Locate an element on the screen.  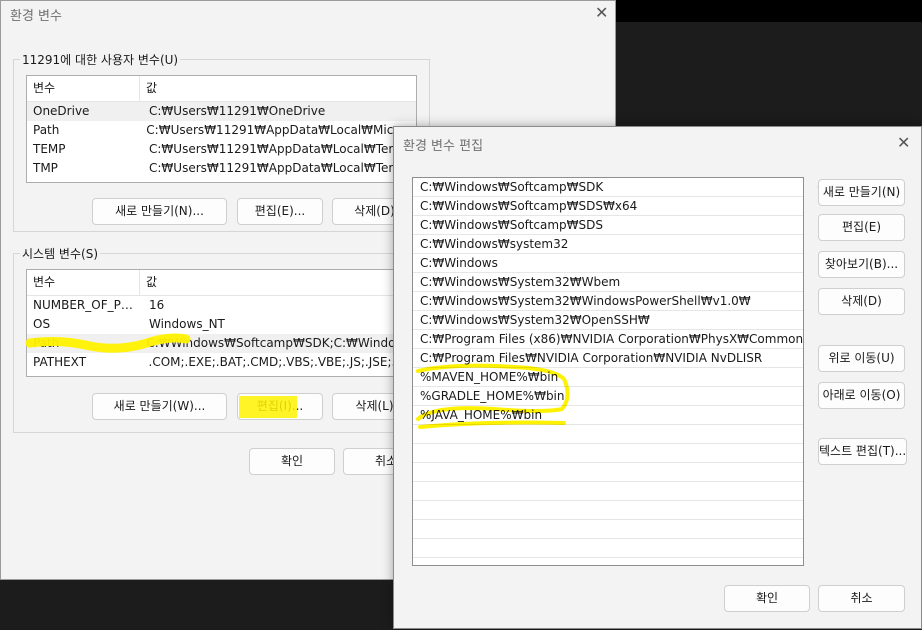
list-item: C:₩Windows₩system32 is located at coordinates (608, 244).